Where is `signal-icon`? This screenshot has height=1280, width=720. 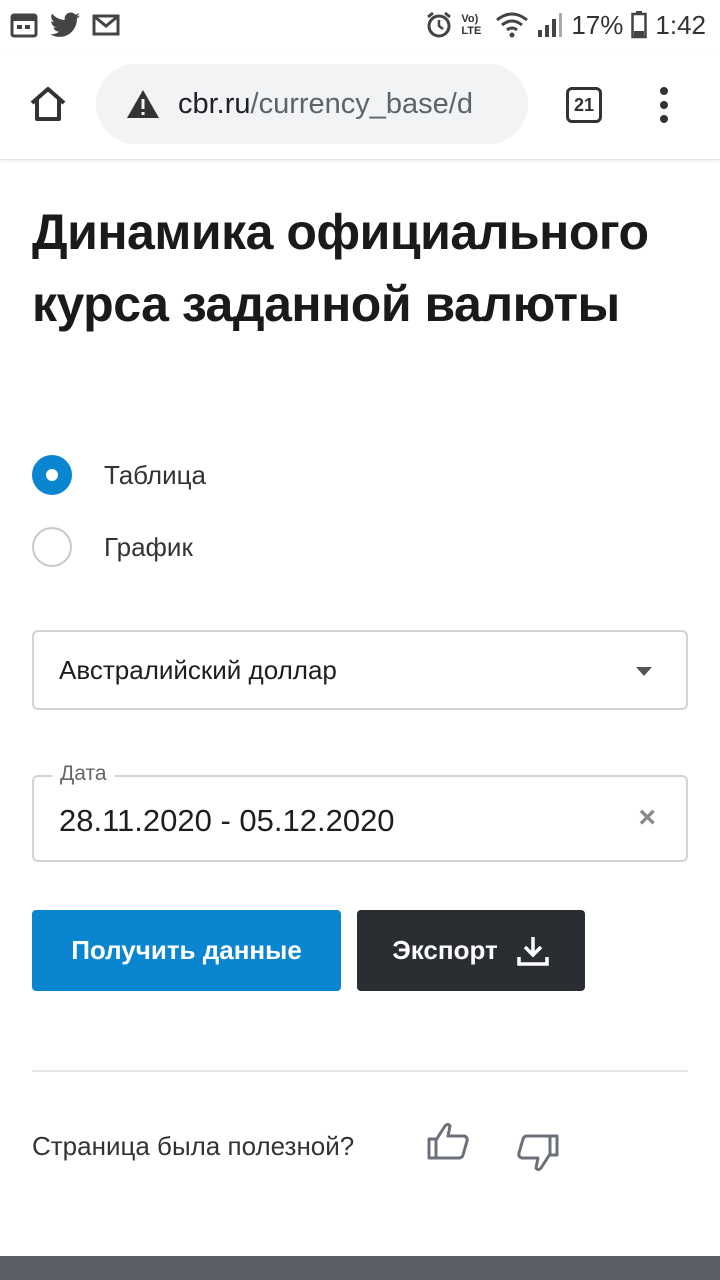
signal-icon is located at coordinates (550, 25).